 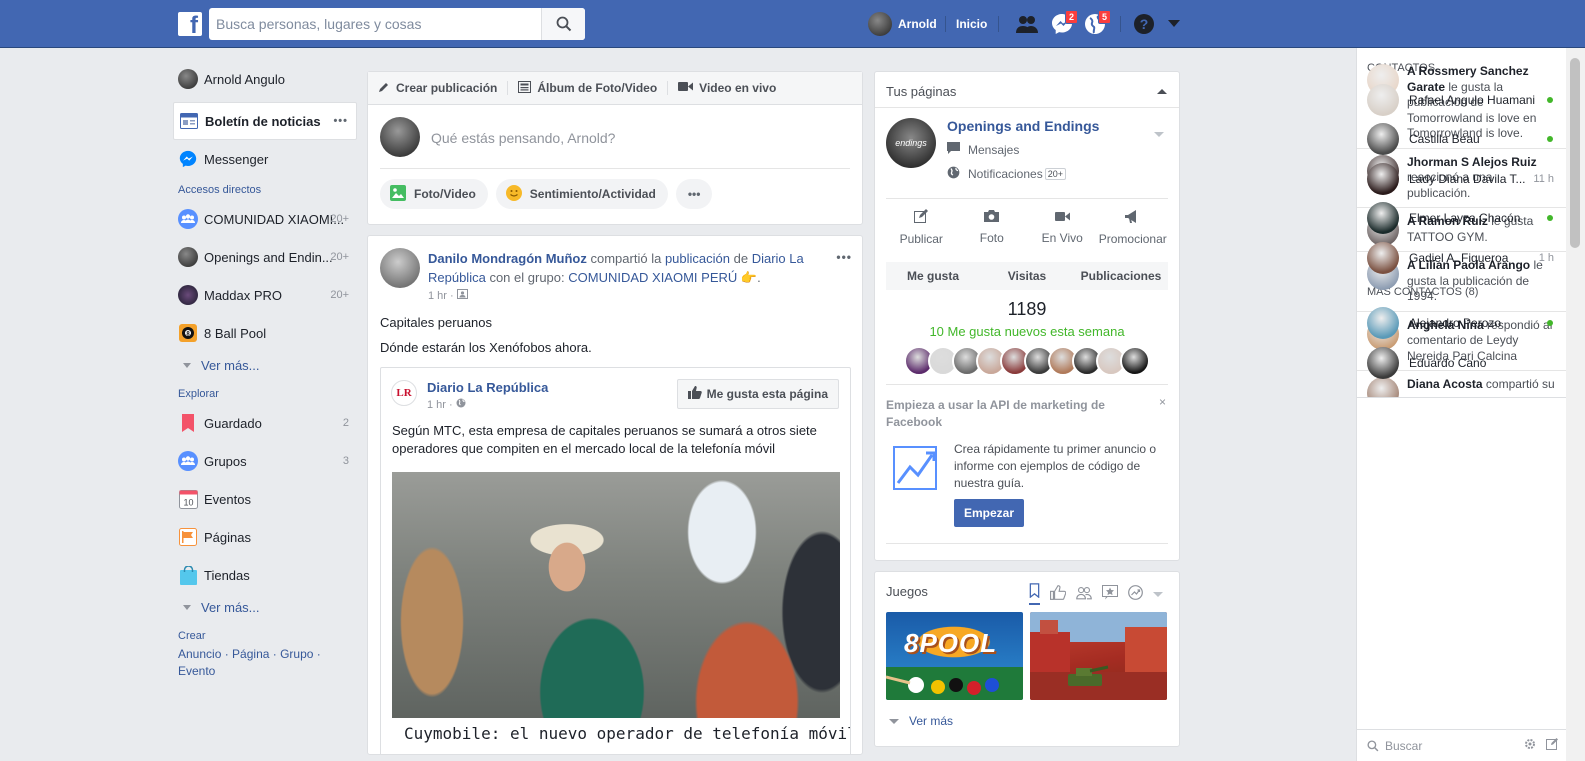 What do you see at coordinates (265, 79) in the screenshot?
I see `sidebar-item-profile: Arnold Angulo` at bounding box center [265, 79].